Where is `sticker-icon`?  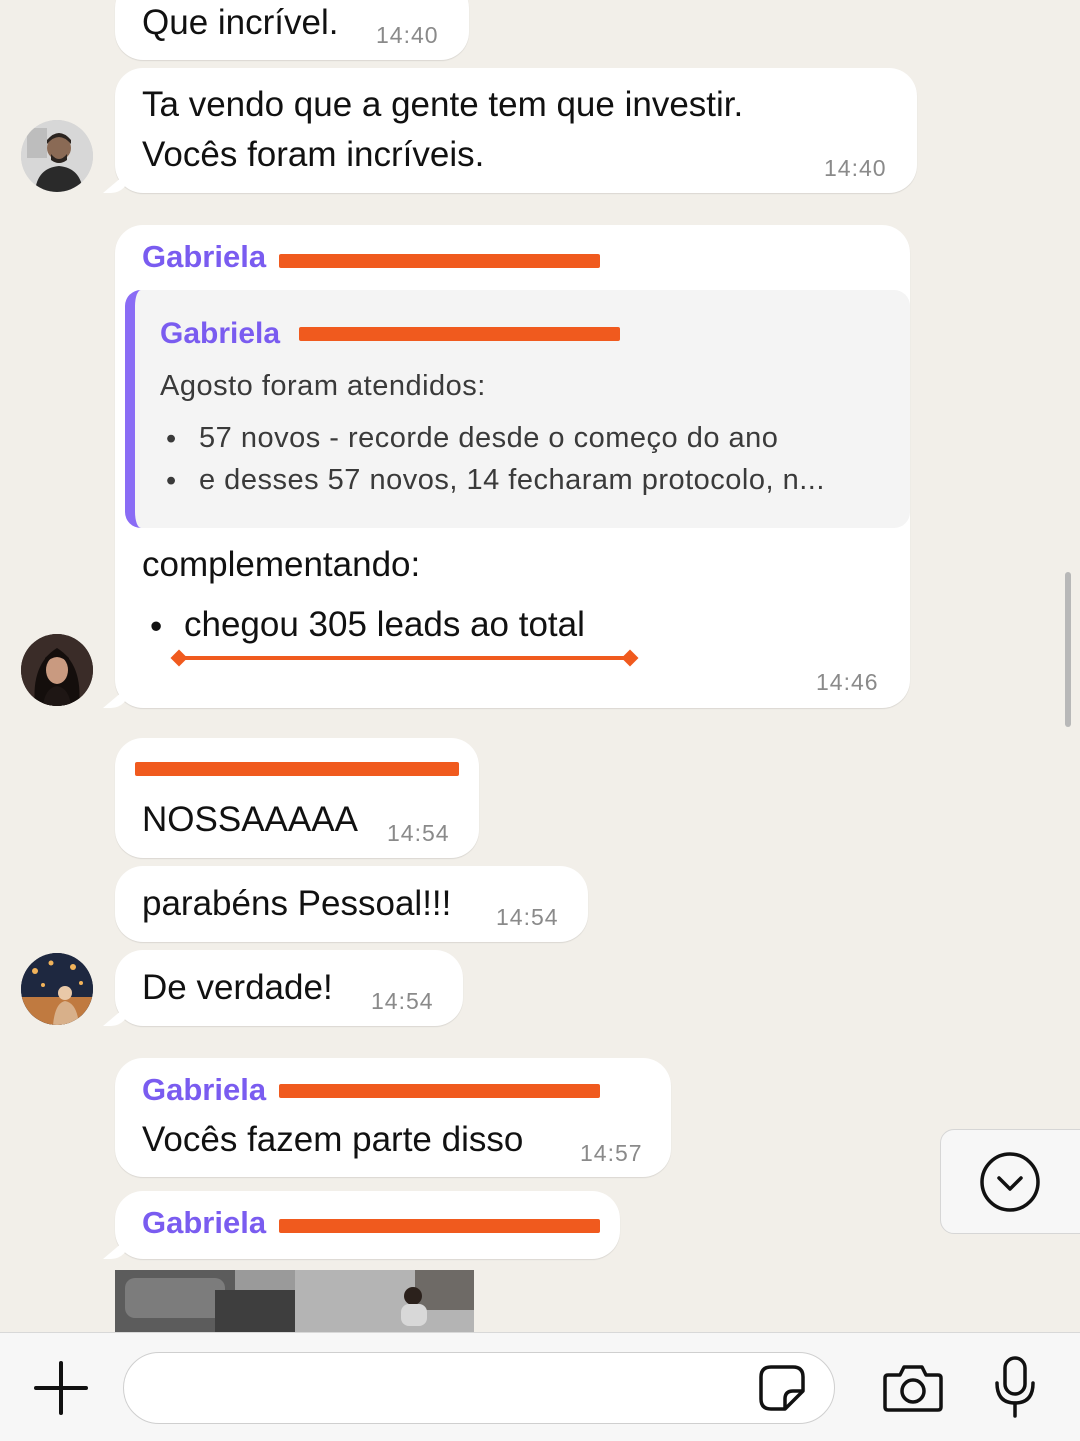
sticker-icon is located at coordinates (782, 1388).